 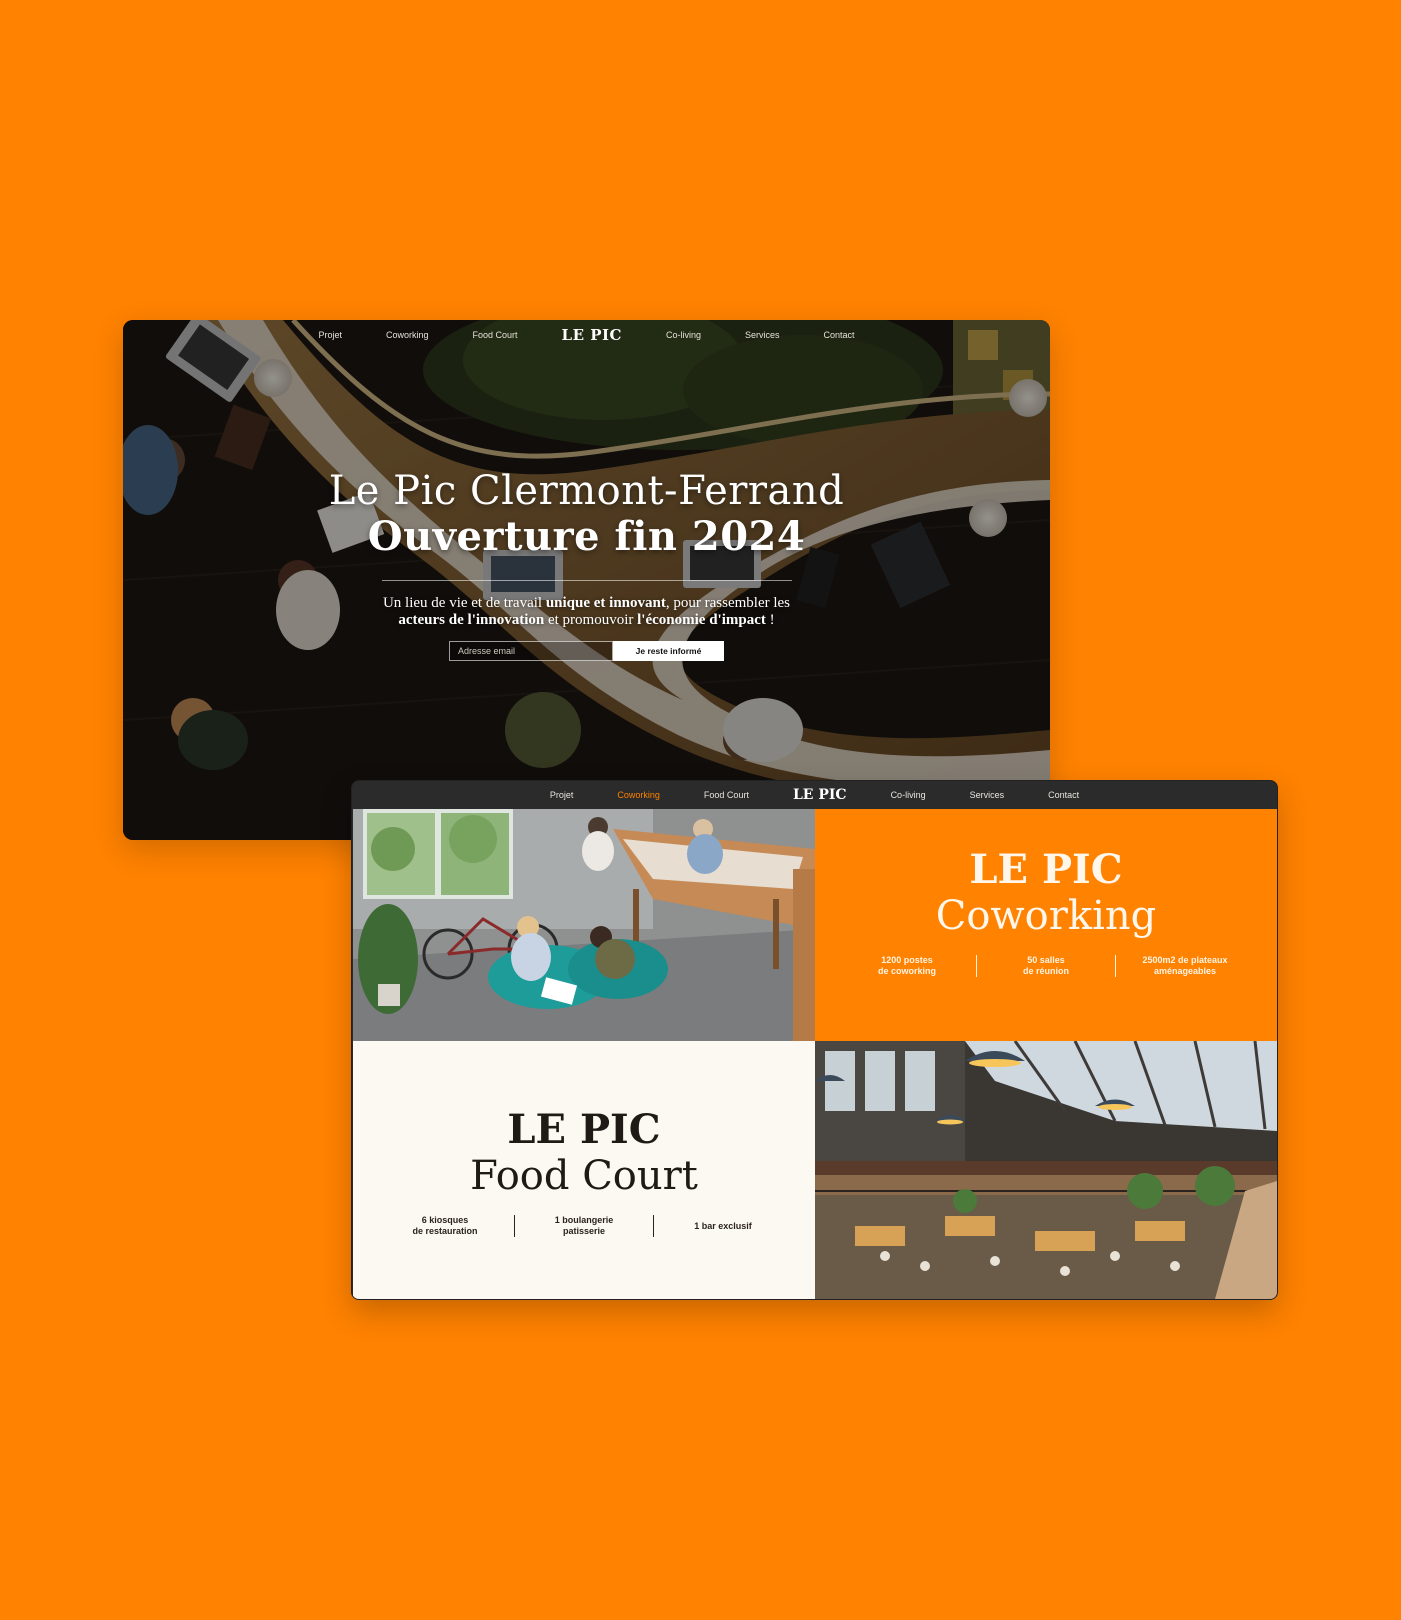 I want to click on coworking-photo, so click(x=584, y=925).